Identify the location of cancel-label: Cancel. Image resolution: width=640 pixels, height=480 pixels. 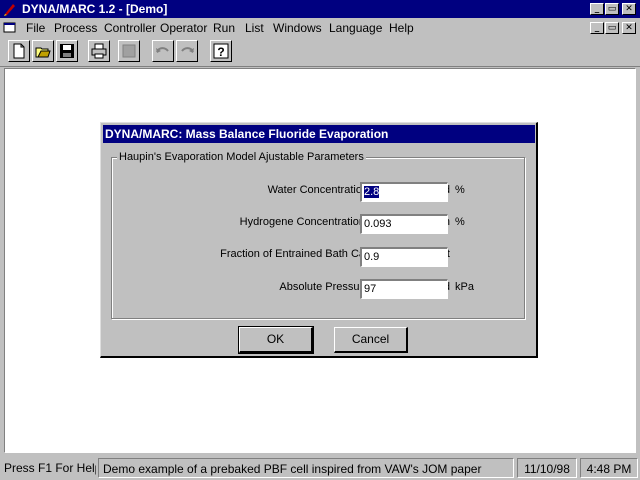
(370, 339).